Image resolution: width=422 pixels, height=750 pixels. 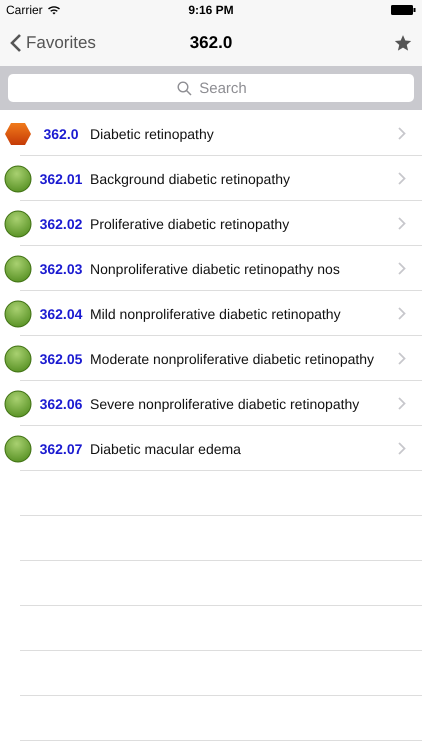 I want to click on row-label: Diabetic macular edema, so click(x=166, y=448).